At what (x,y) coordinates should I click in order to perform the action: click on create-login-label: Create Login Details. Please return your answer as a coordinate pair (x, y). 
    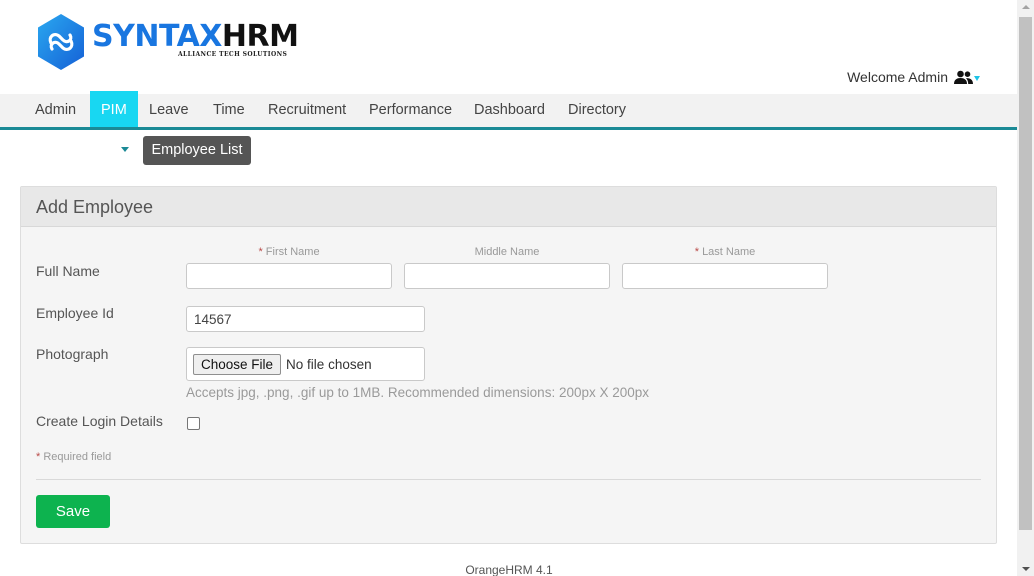
    Looking at the image, I should click on (99, 421).